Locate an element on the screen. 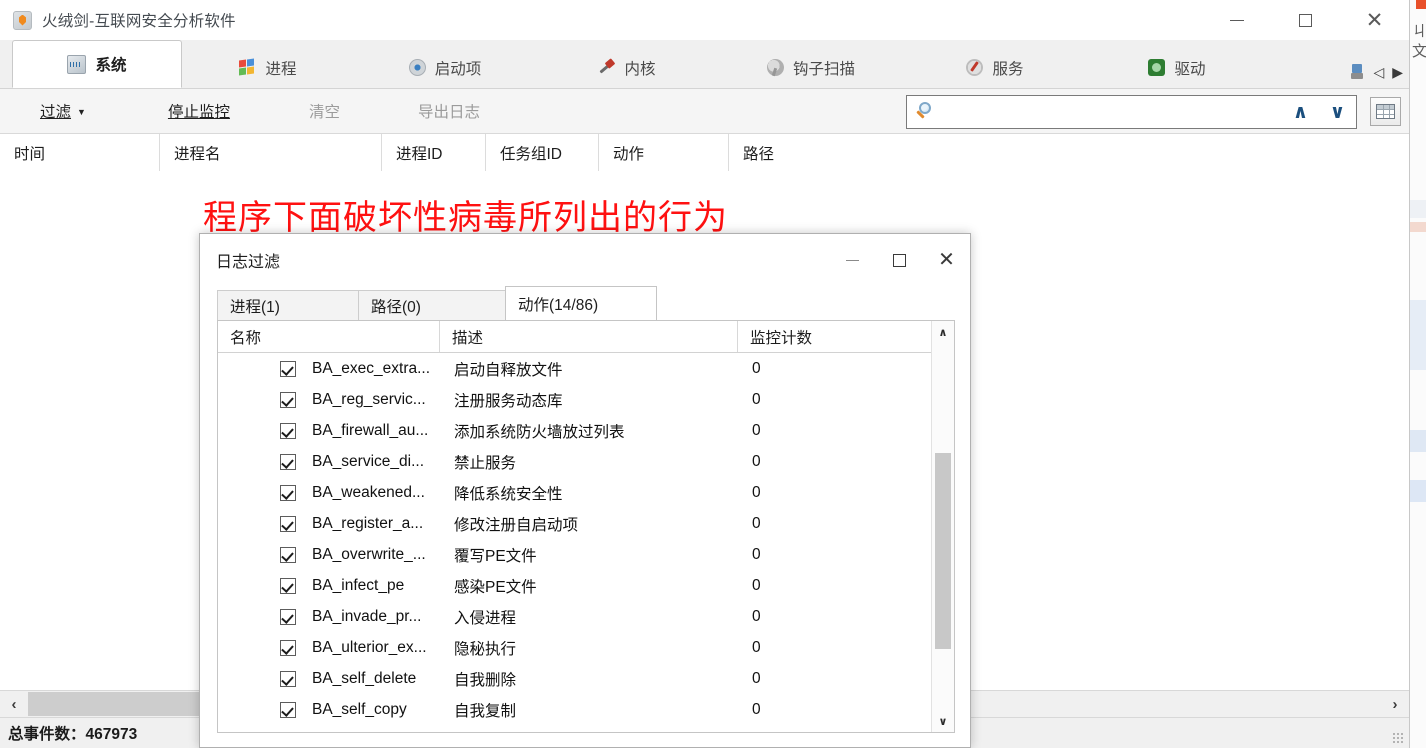  list-item: BA_register_a... 修改注册自启动项 0 is located at coordinates (574, 523).